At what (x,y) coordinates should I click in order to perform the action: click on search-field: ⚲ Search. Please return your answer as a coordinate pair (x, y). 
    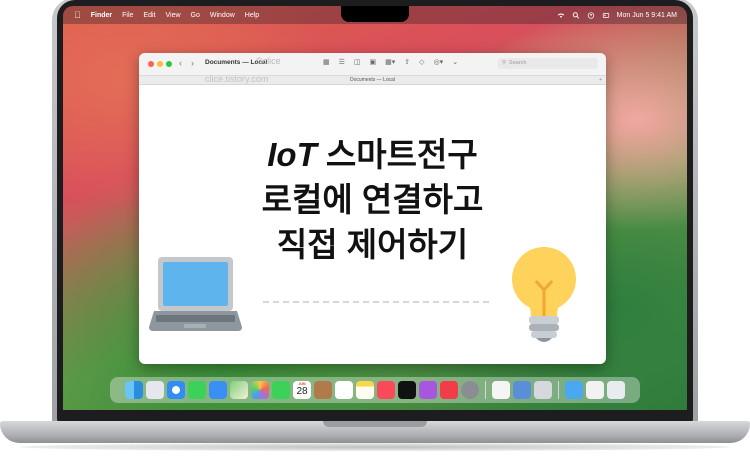
    Looking at the image, I should click on (548, 63).